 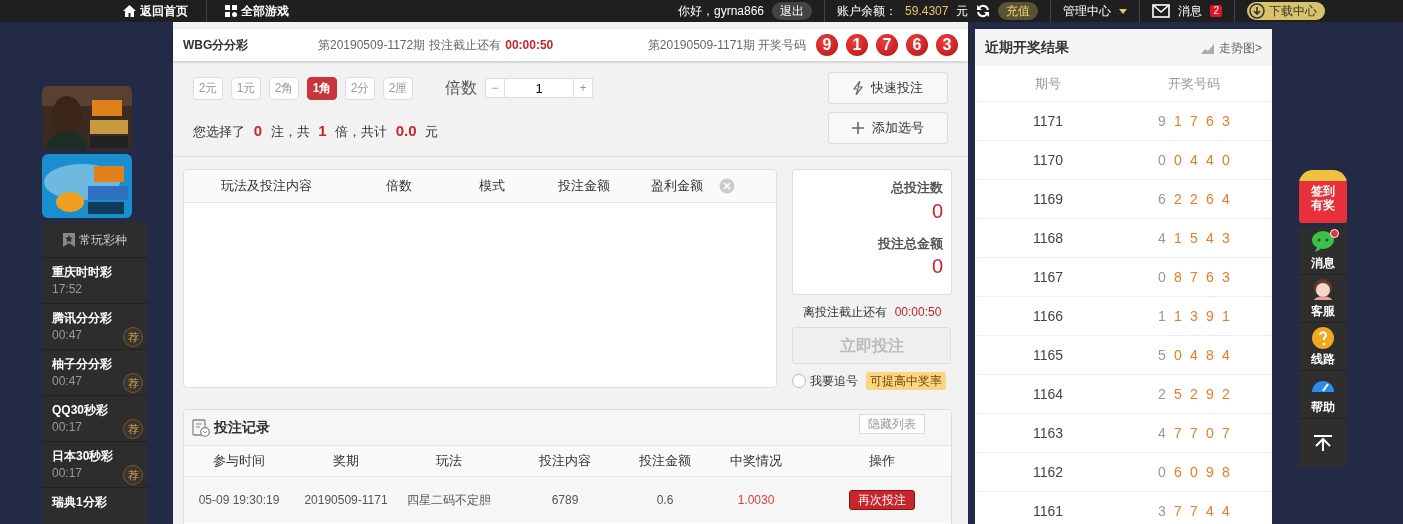 I want to click on side-tool-button: 线路, so click(x=1323, y=347).